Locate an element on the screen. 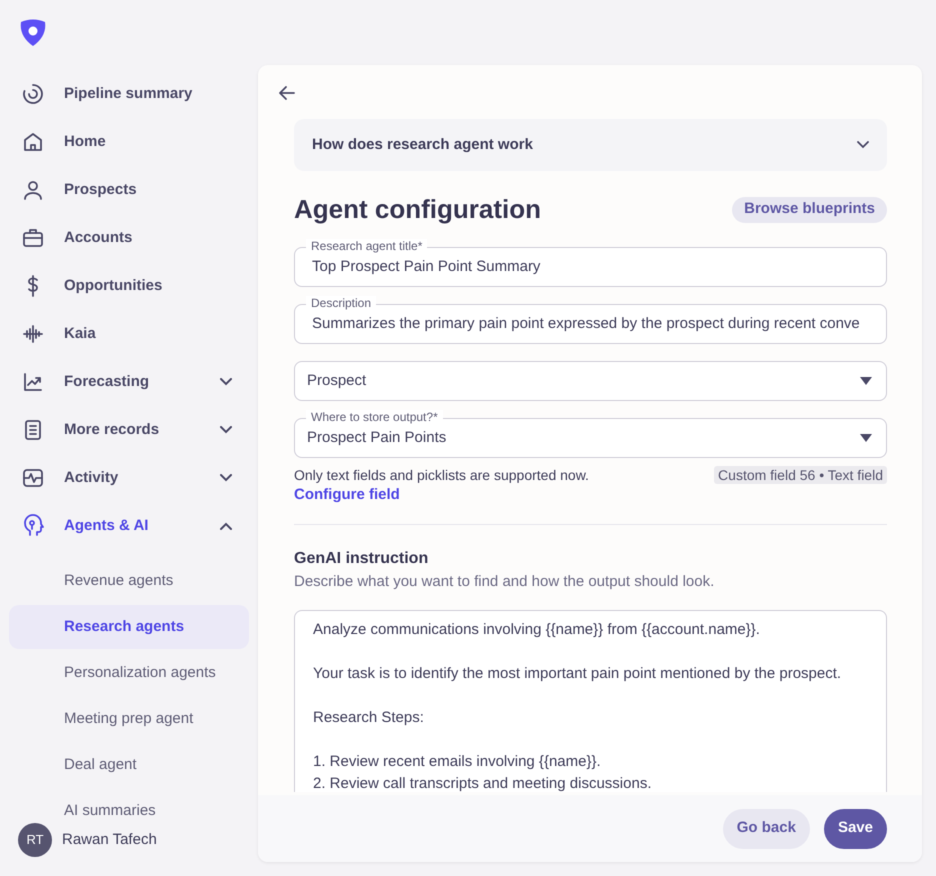  sidebar-item: Prospects is located at coordinates (129, 190).